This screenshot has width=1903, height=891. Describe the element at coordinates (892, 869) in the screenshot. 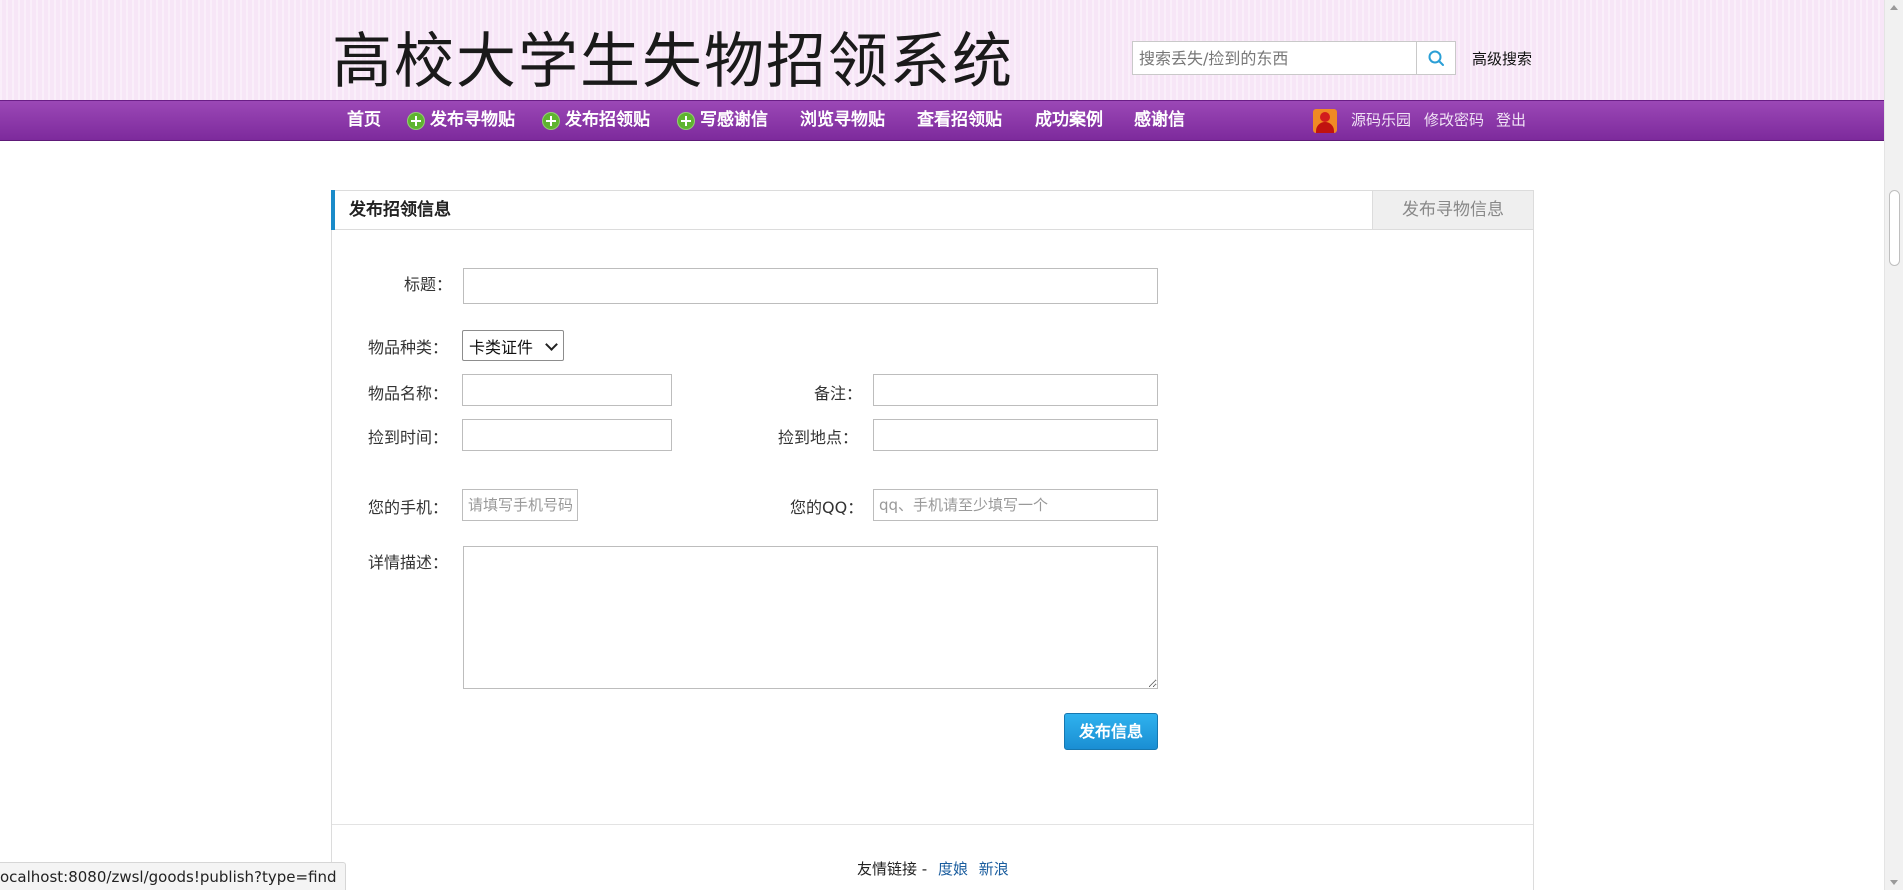

I see `friend-links-label: 友情链接 -` at that location.